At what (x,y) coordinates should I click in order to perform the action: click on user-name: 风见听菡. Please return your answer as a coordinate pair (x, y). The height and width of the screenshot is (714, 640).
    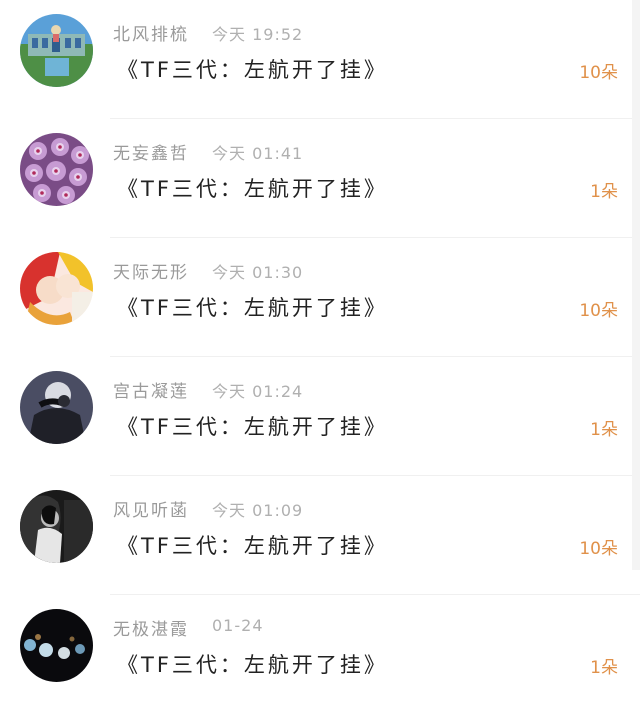
    Looking at the image, I should click on (151, 508).